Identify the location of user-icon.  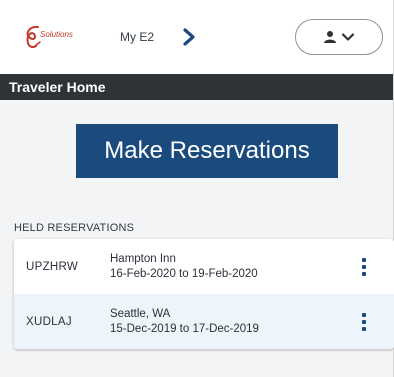
(330, 37).